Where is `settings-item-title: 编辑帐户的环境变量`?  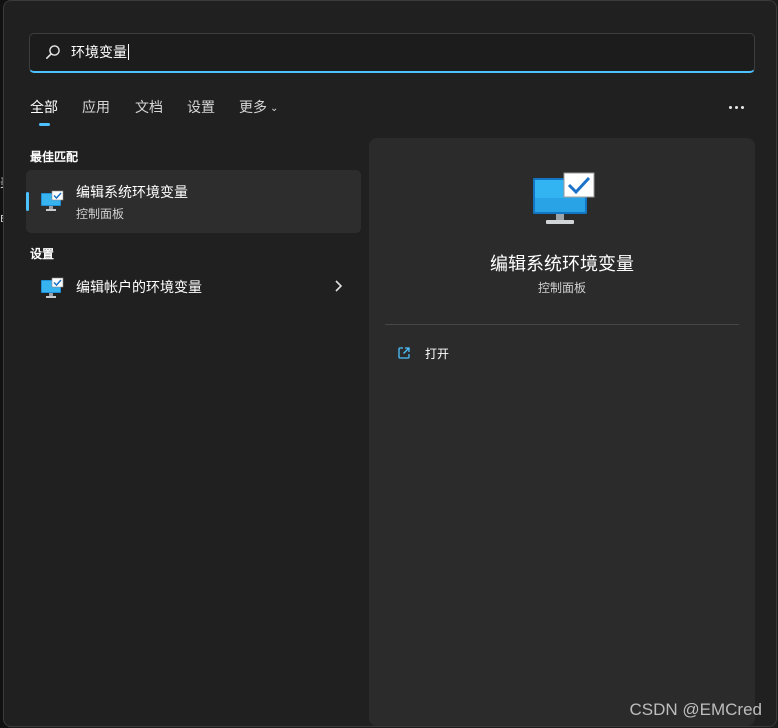 settings-item-title: 编辑帐户的环境变量 is located at coordinates (139, 288).